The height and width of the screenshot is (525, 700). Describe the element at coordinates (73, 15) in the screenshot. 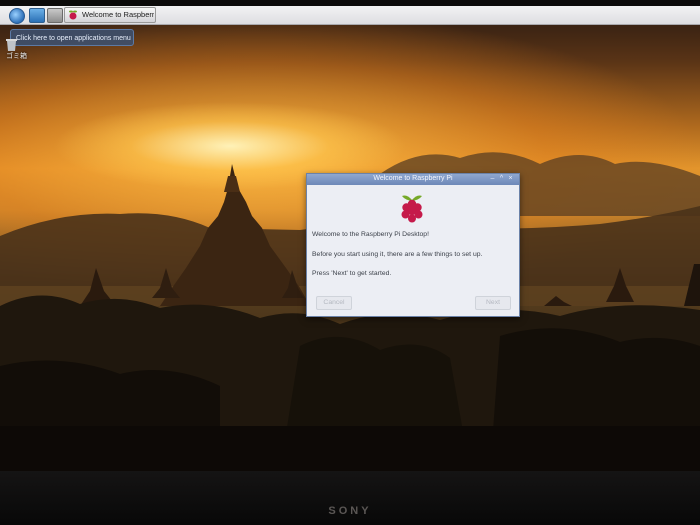

I see `raspberry-icon` at that location.